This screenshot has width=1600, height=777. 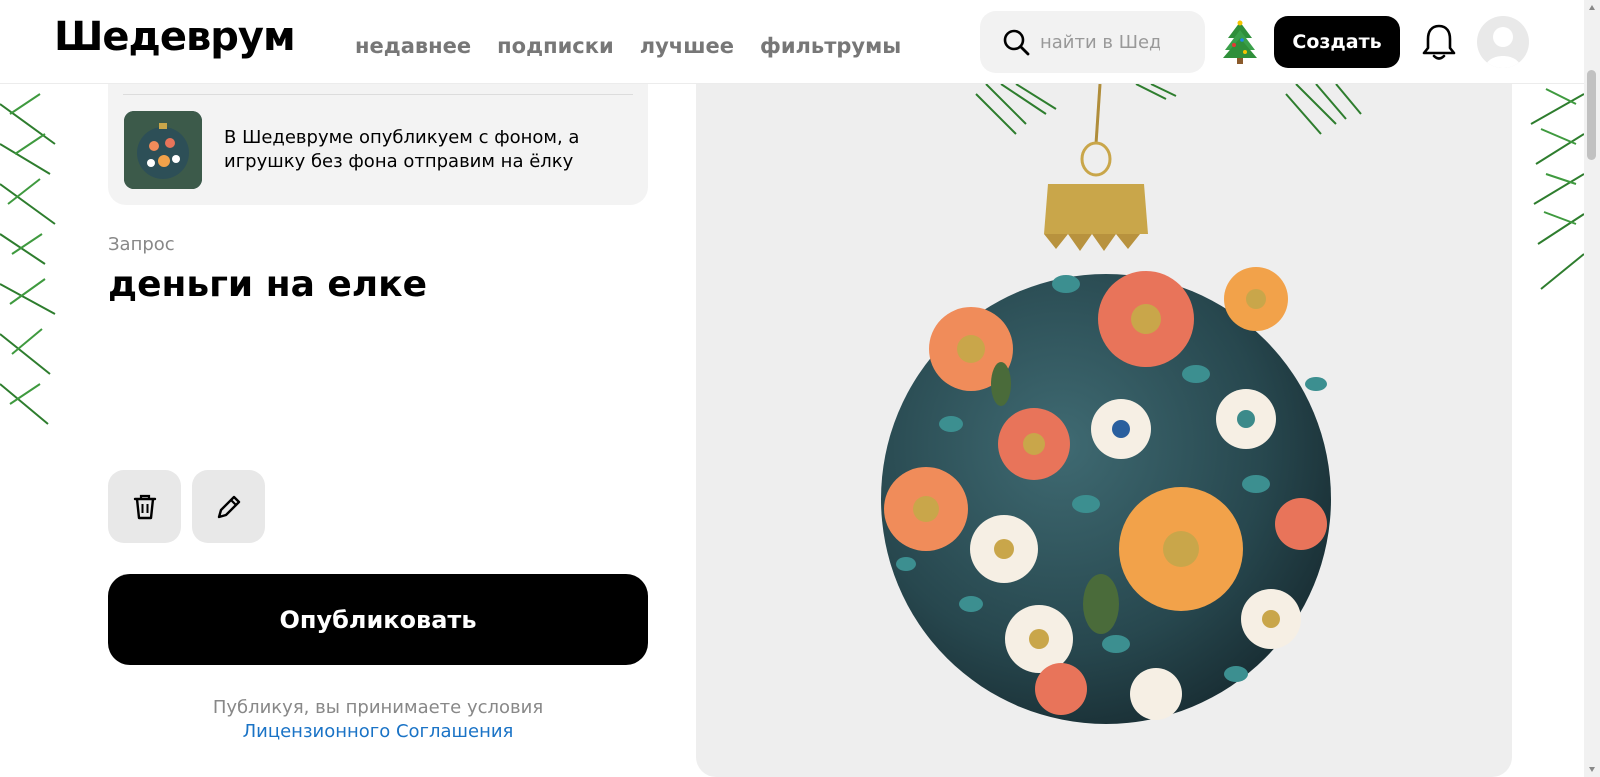 I want to click on nav-filters: фильтрумы, so click(x=830, y=46).